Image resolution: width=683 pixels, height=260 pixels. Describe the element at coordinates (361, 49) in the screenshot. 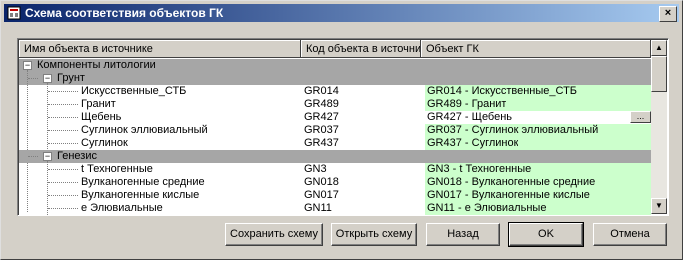

I see `column-header-source-code: Код объекта в источни` at that location.